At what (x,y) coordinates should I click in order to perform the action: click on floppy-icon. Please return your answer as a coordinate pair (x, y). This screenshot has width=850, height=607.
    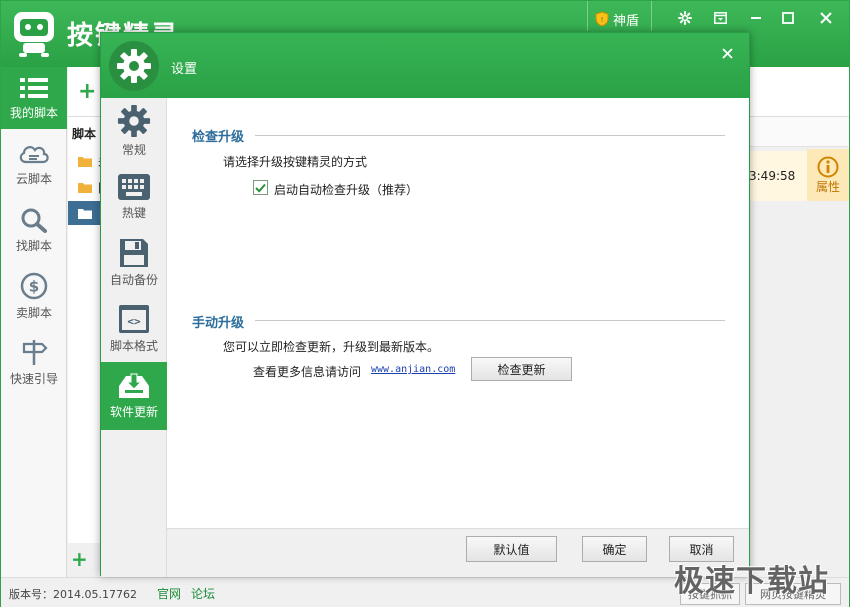
    Looking at the image, I should click on (134, 253).